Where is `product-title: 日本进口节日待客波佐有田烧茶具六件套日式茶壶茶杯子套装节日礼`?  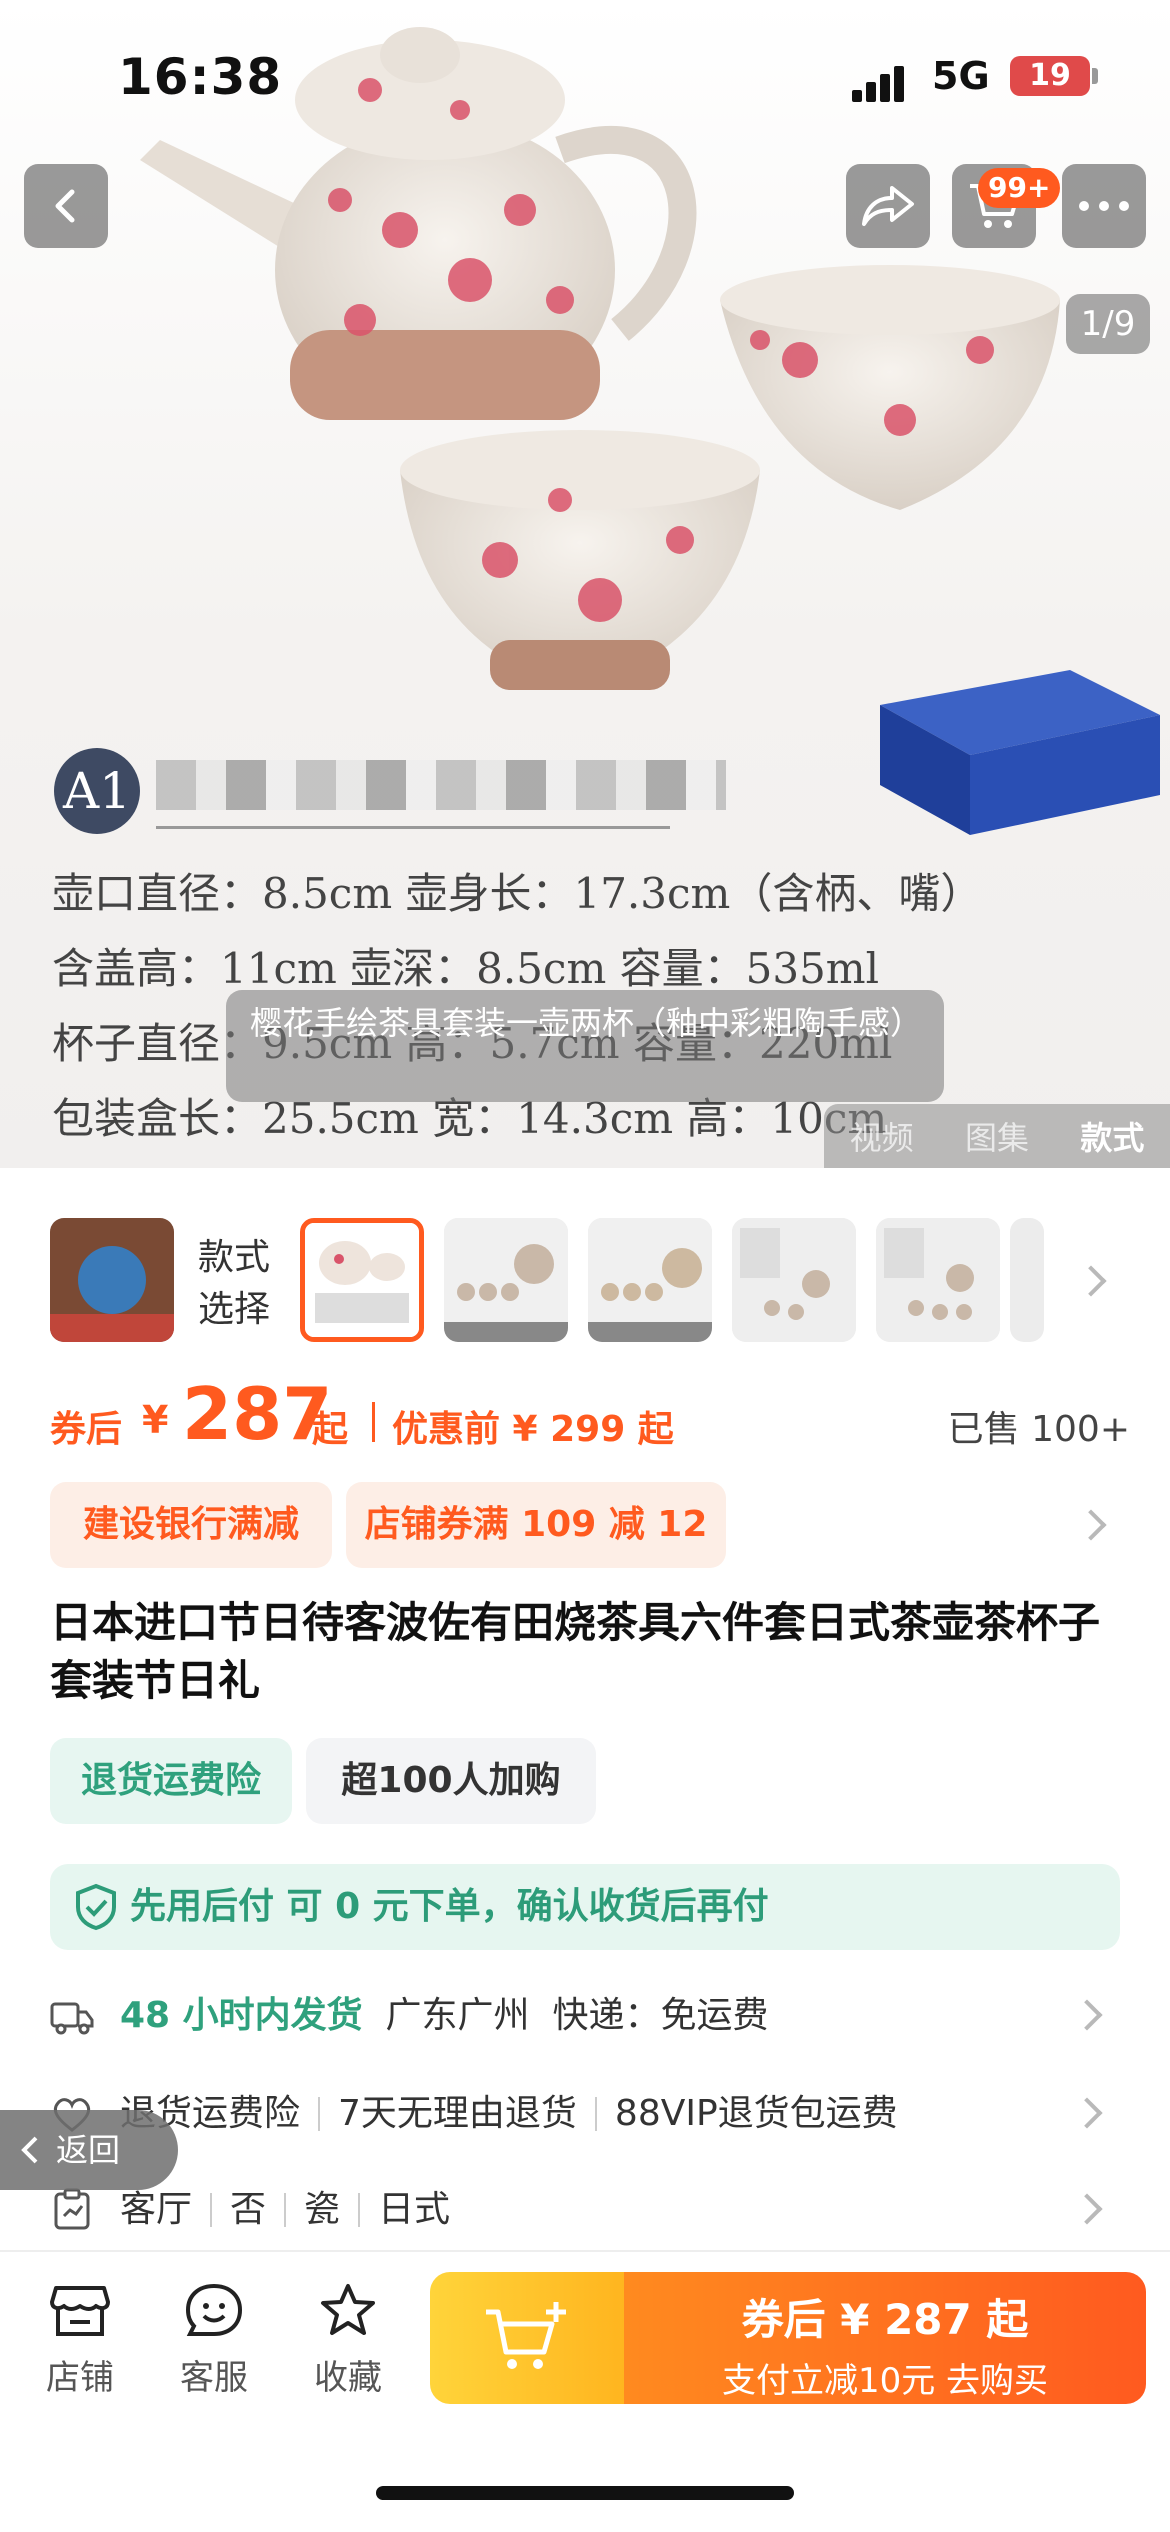
product-title: 日本进口节日待客波佐有田烧茶具六件套日式茶壶茶杯子套装节日礼 is located at coordinates (575, 1651).